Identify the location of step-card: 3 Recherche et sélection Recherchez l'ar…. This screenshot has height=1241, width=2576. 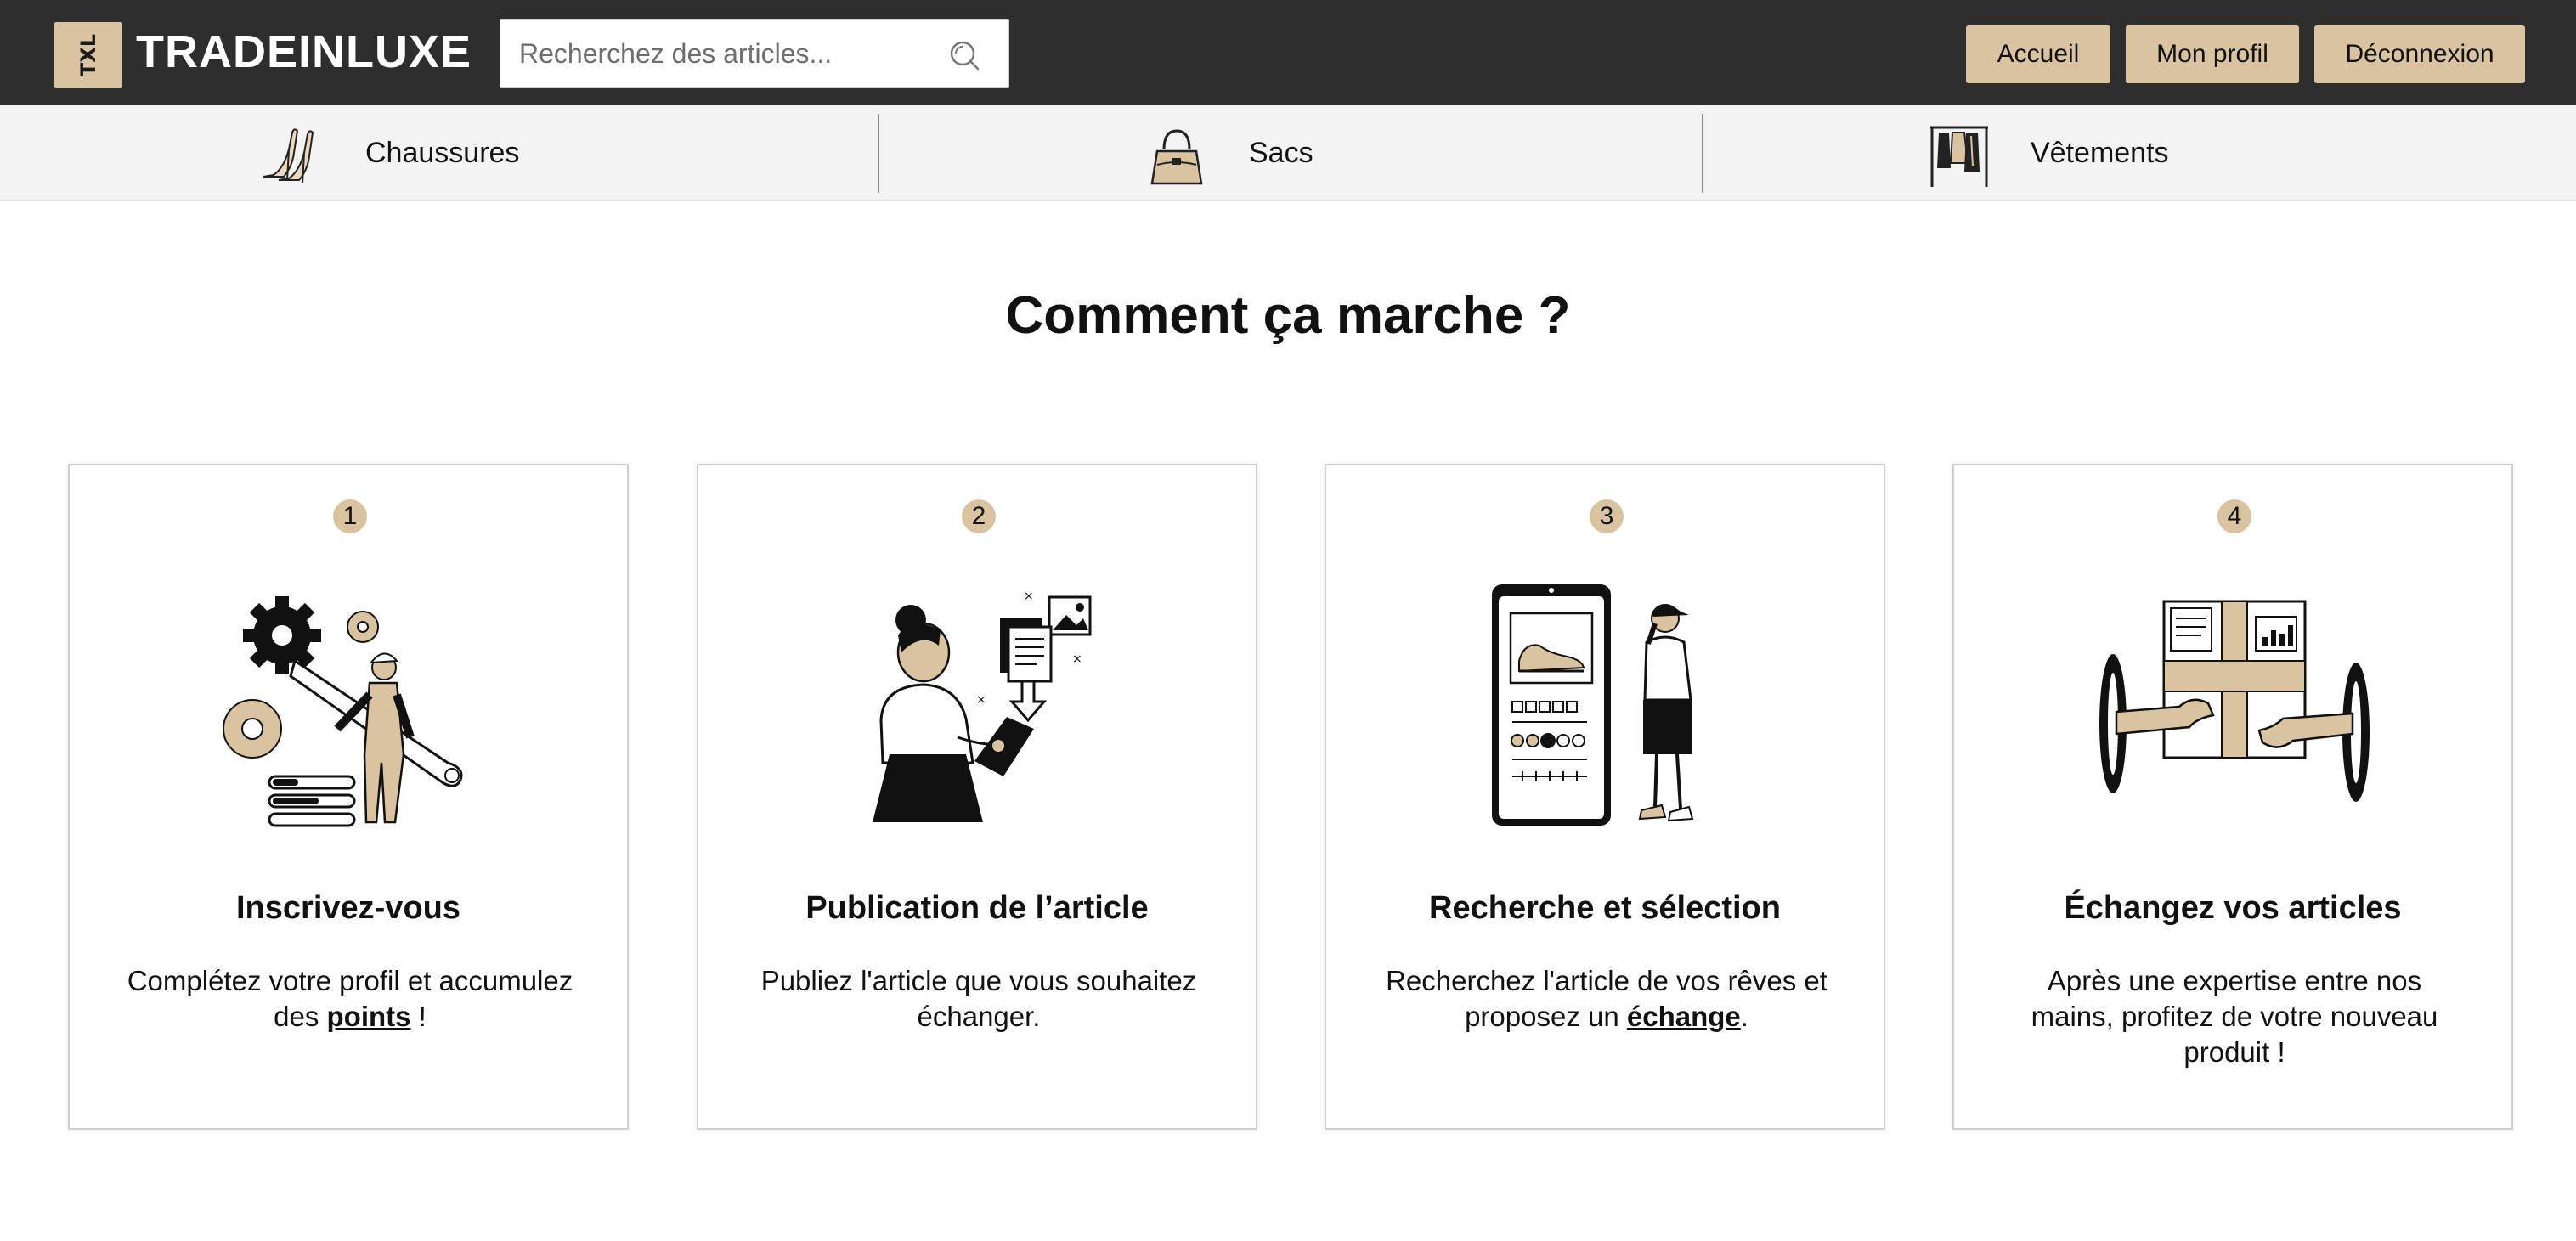
(1605, 797).